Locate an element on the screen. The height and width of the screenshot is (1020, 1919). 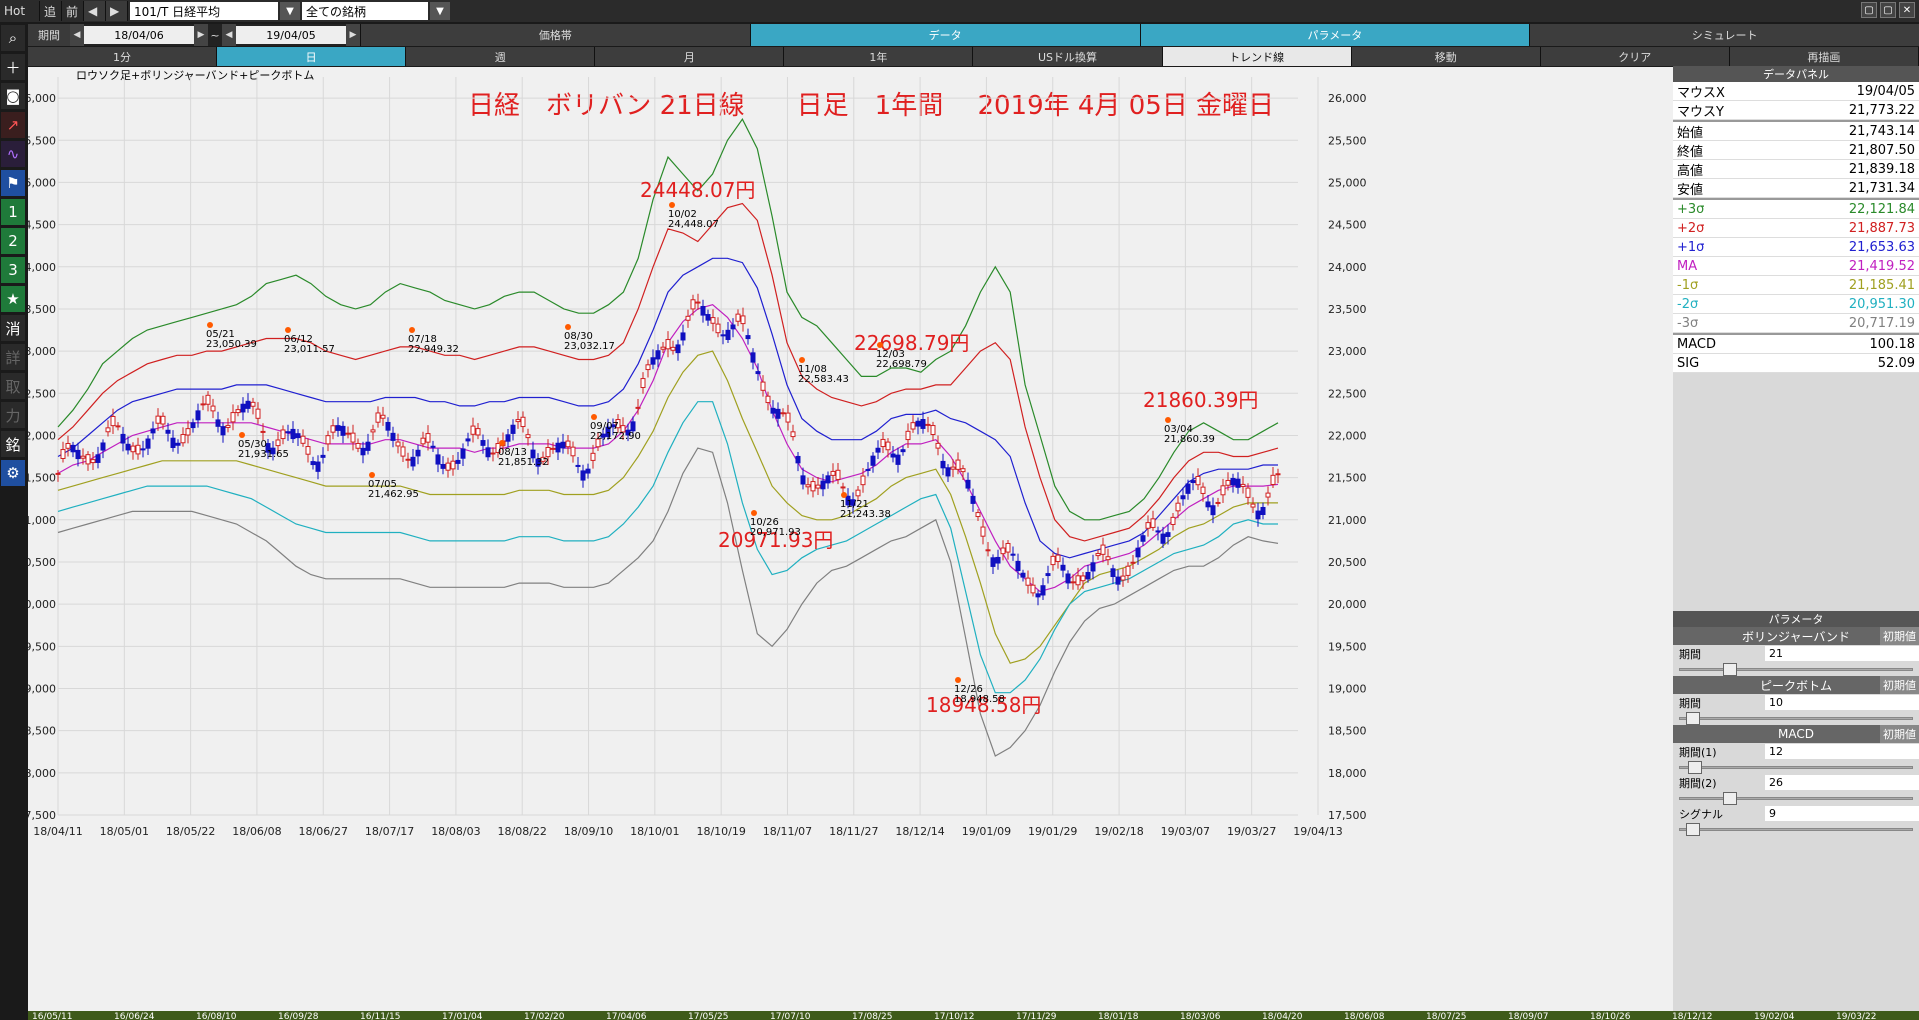
preset-2-button: 2 is located at coordinates (13, 241).